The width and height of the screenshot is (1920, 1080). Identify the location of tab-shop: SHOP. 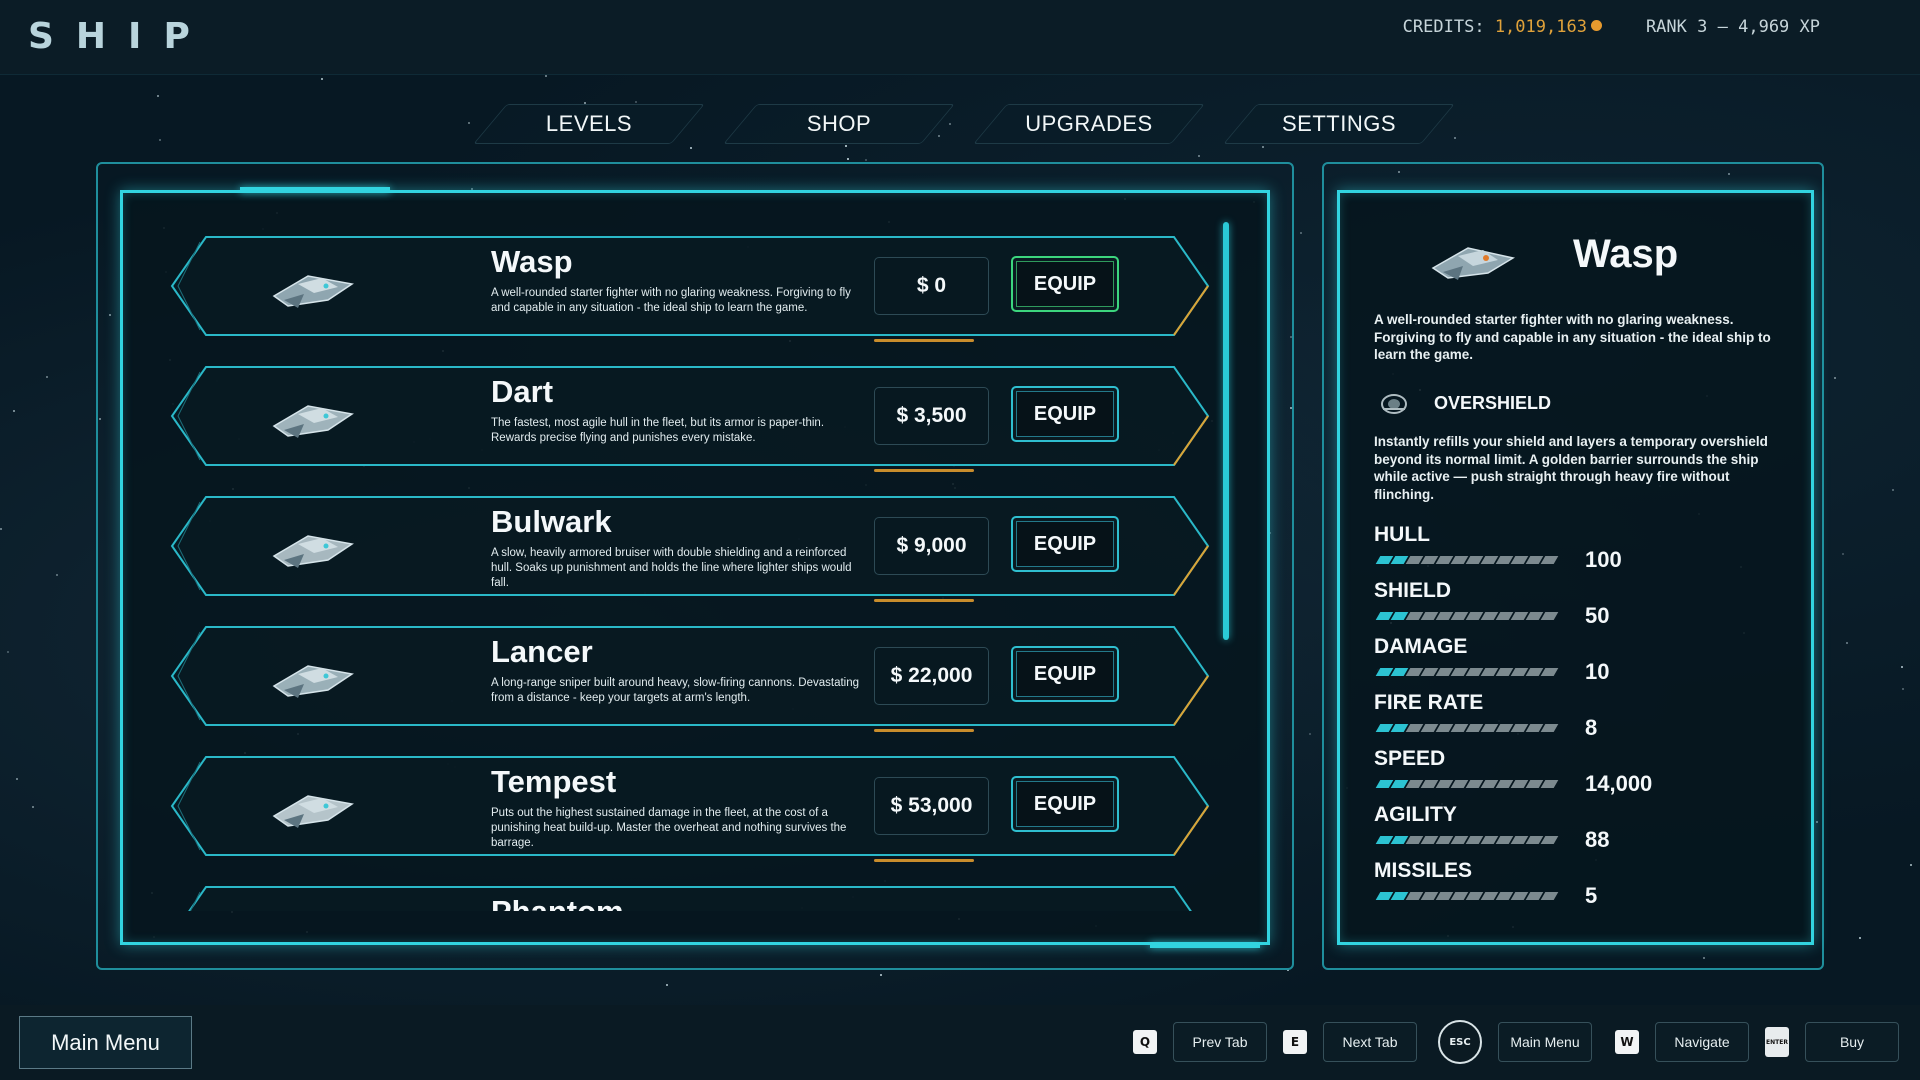
(839, 124).